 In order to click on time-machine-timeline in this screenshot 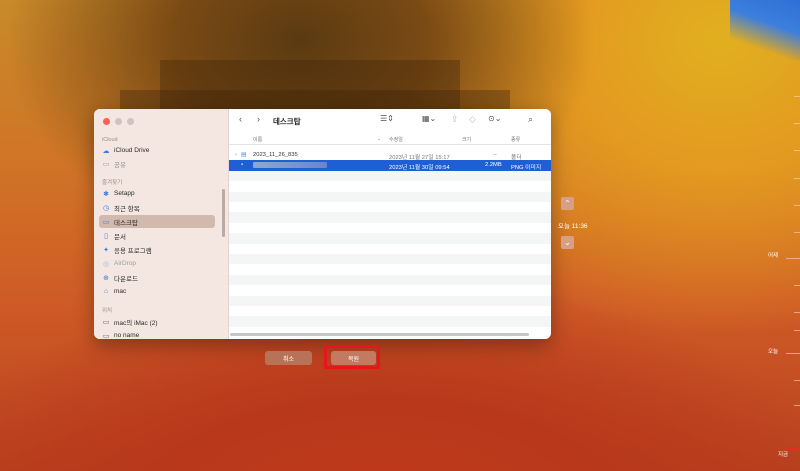, I will do `click(793, 235)`.